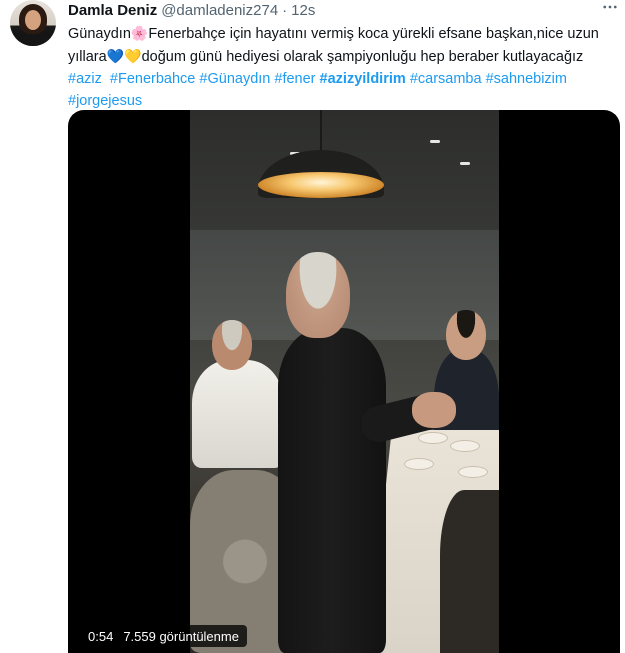 The image size is (625, 653). I want to click on video-lamp-cord, so click(321, 131).